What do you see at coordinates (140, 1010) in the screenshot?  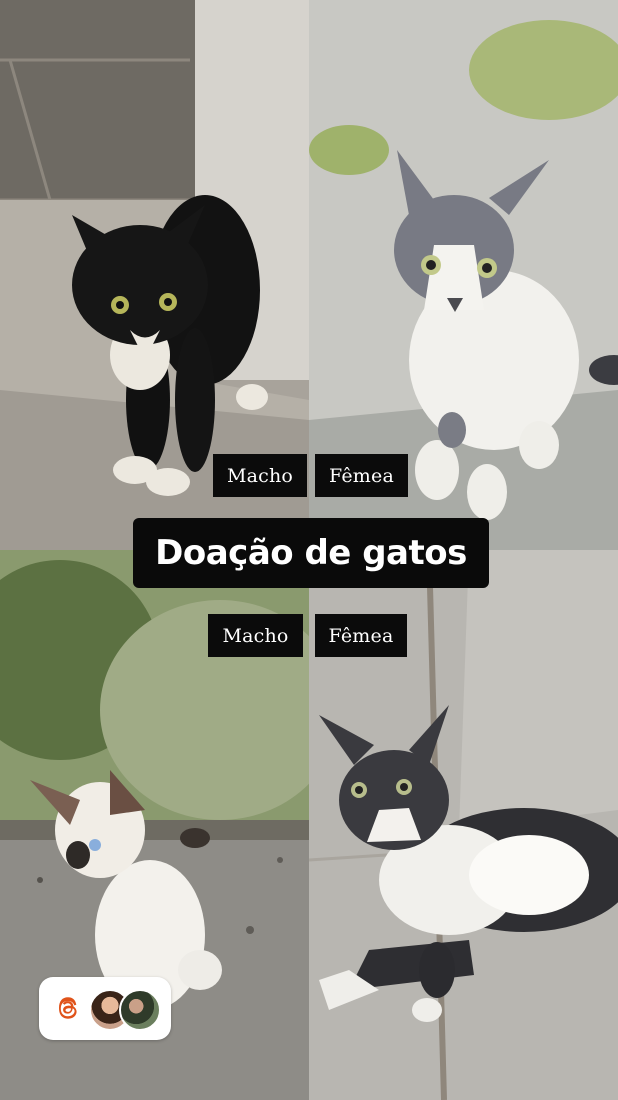 I see `avatar` at bounding box center [140, 1010].